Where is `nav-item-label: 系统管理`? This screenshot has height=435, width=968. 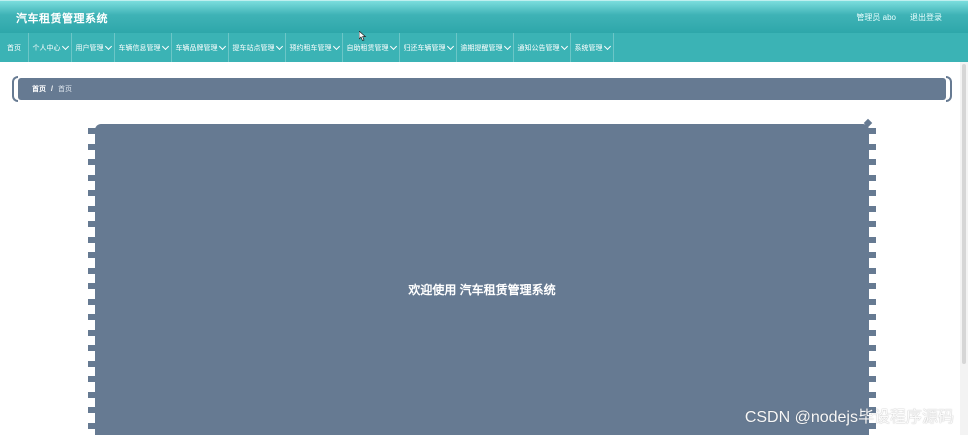
nav-item-label: 系统管理 is located at coordinates (588, 48).